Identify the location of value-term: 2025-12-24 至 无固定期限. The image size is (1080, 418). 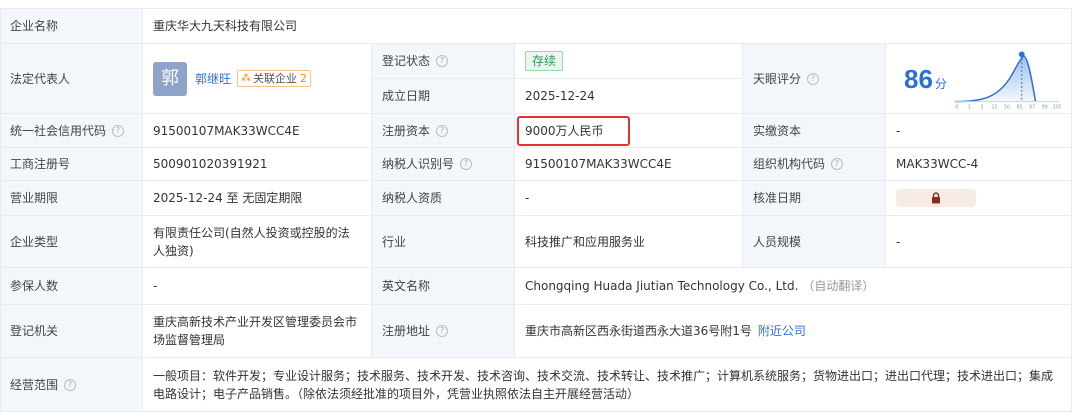
(257, 198).